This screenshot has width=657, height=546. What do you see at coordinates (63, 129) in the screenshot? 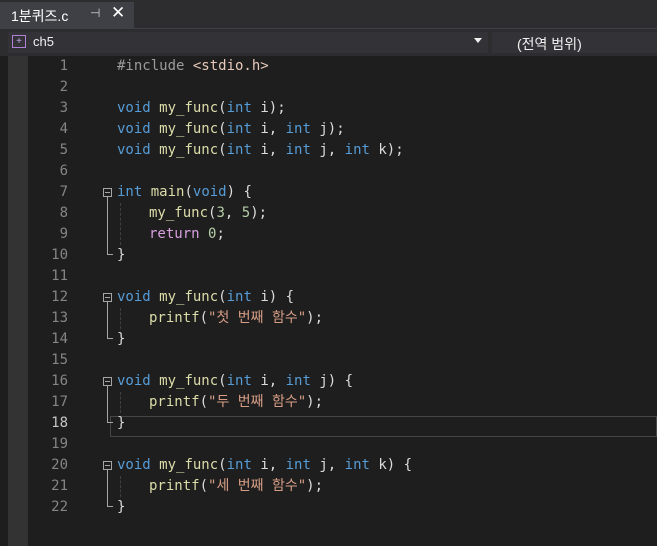
I see `line-number: 4` at bounding box center [63, 129].